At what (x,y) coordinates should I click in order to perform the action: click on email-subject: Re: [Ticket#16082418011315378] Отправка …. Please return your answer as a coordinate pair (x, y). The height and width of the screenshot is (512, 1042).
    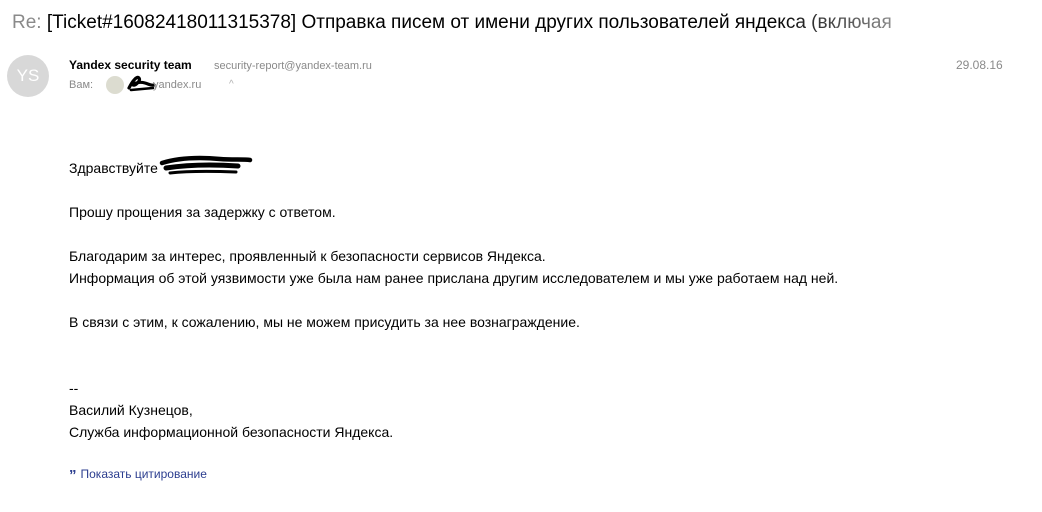
    Looking at the image, I should click on (522, 23).